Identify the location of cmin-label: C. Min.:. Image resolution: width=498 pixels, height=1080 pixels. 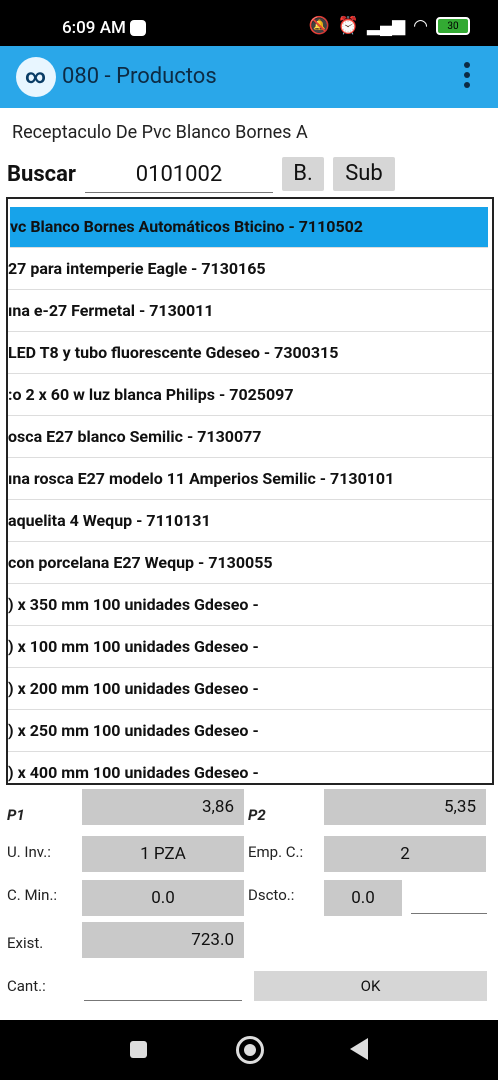
(32, 895).